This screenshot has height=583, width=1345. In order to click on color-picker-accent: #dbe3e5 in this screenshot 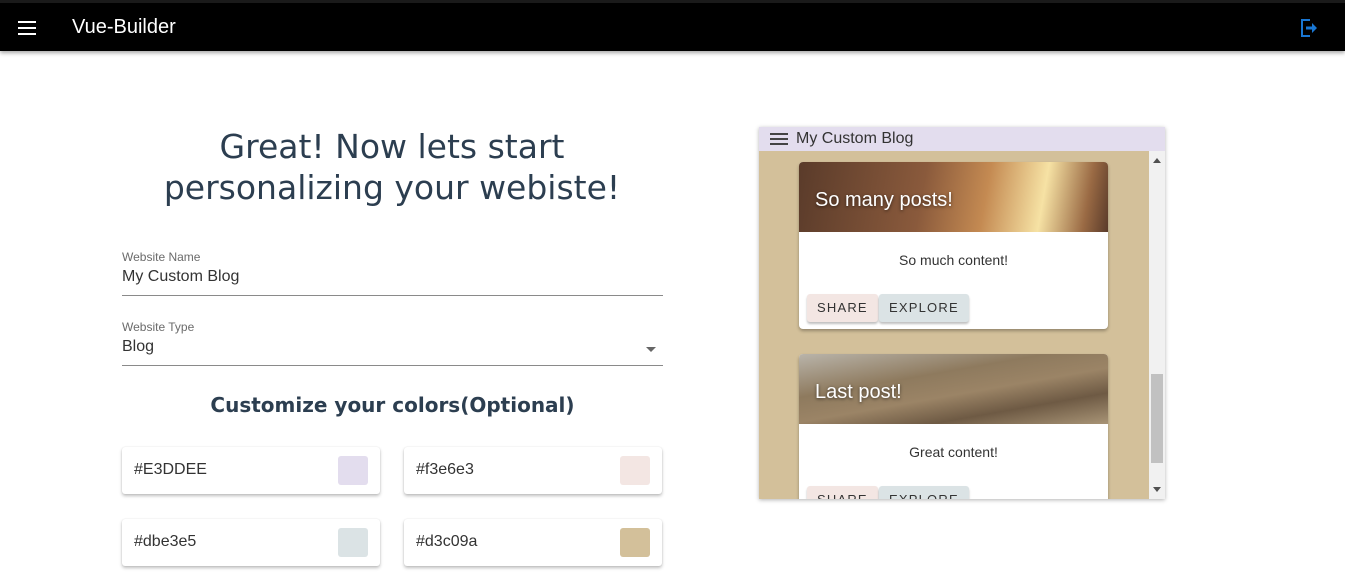, I will do `click(251, 542)`.